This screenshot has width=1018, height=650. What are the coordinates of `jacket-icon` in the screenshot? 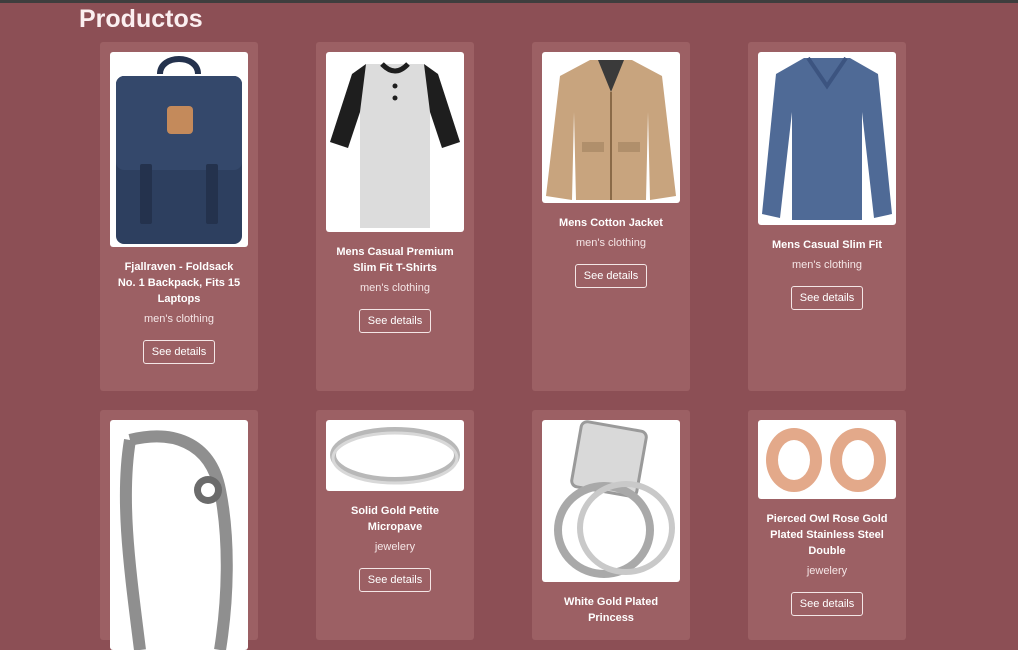 It's located at (611, 130).